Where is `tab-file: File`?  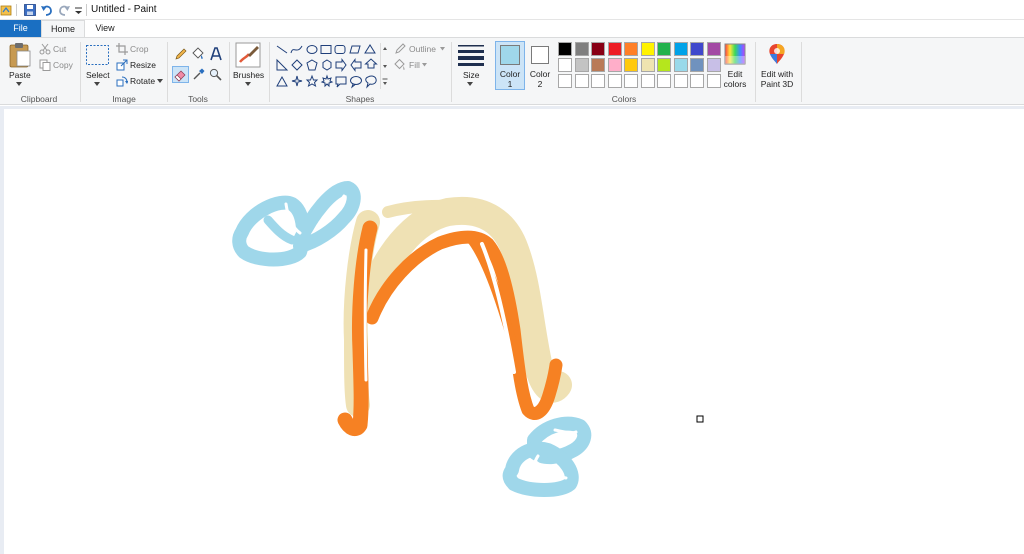
tab-file: File is located at coordinates (20, 28).